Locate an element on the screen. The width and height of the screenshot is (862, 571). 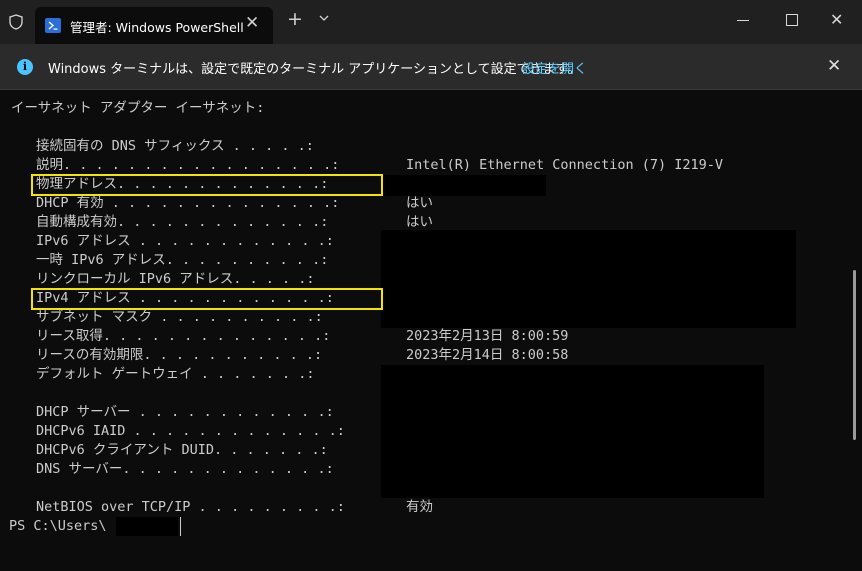
ipconfig-row: DHCPv6 IAID . . . . . . . . . . . . .: is located at coordinates (190, 431).